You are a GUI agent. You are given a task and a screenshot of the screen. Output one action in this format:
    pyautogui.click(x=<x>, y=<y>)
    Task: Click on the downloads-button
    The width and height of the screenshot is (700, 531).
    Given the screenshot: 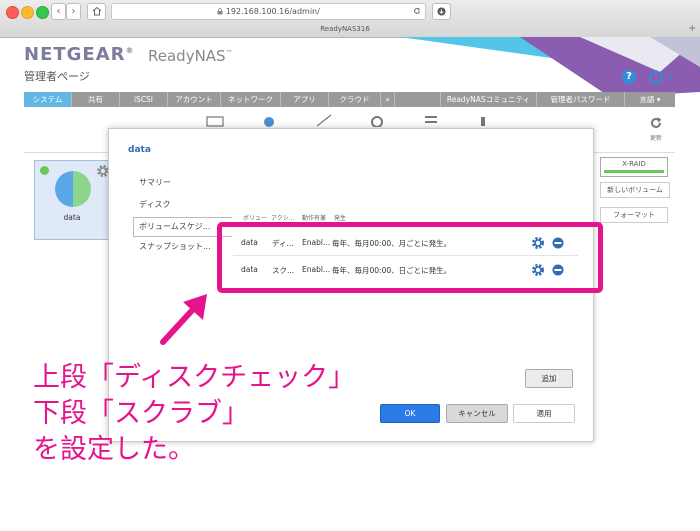 What is the action you would take?
    pyautogui.click(x=441, y=11)
    